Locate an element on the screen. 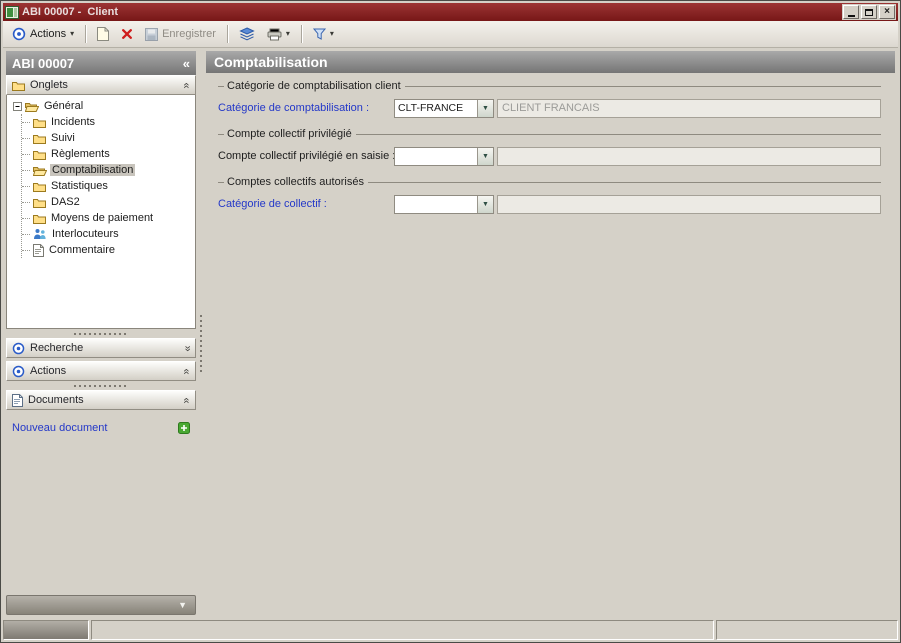 This screenshot has height=643, width=901. tree-item-label: DAS2 is located at coordinates (65, 202).